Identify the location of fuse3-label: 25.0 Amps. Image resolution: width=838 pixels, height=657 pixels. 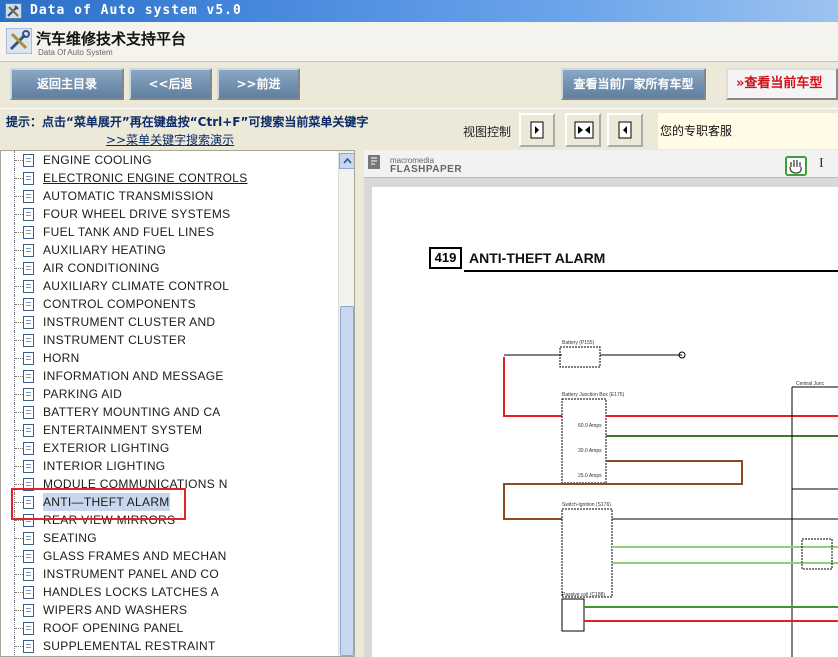
(590, 476).